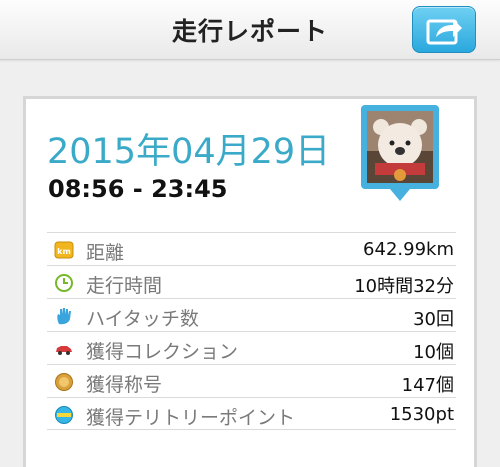 The width and height of the screenshot is (500, 467). What do you see at coordinates (64, 316) in the screenshot?
I see `hand-icon` at bounding box center [64, 316].